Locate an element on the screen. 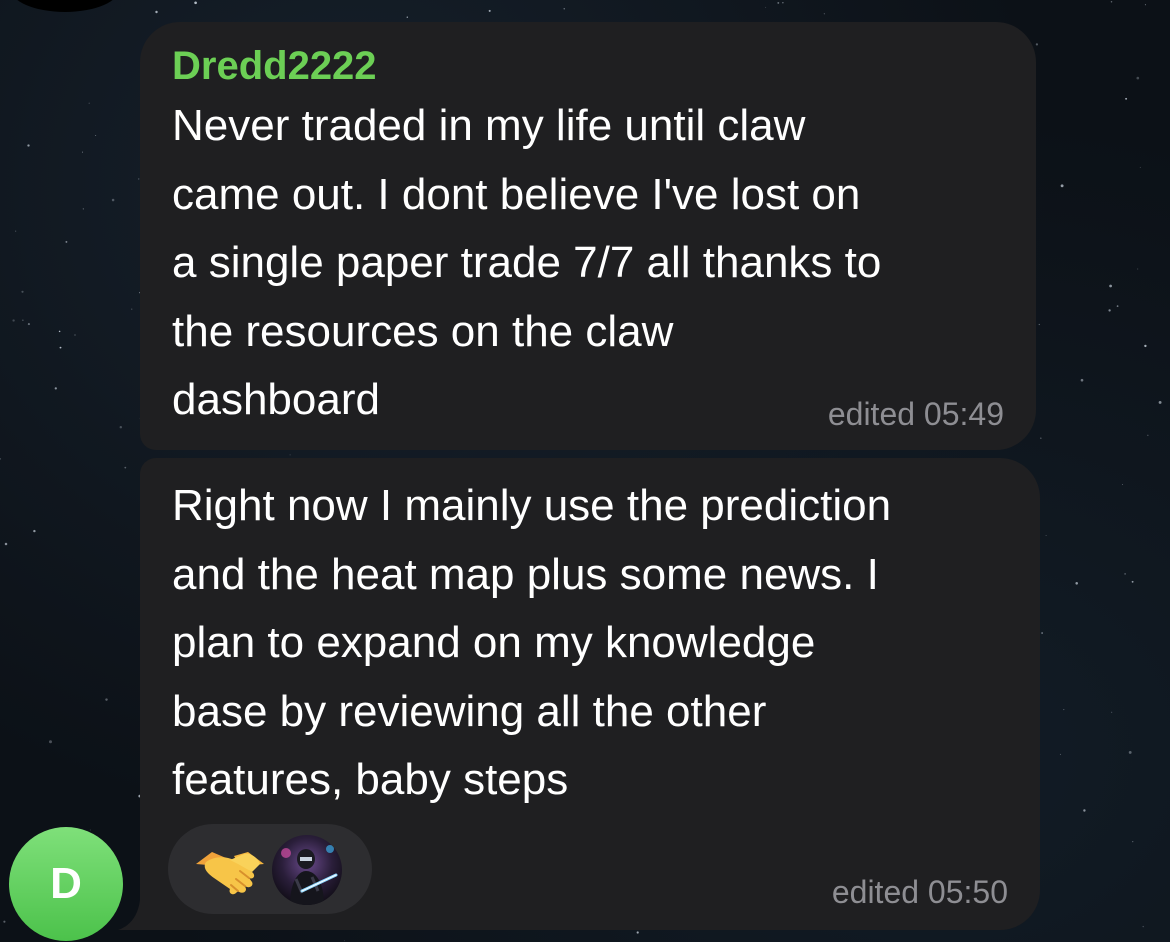 Image resolution: width=1170 pixels, height=942 pixels. handshake-icon is located at coordinates (230, 873).